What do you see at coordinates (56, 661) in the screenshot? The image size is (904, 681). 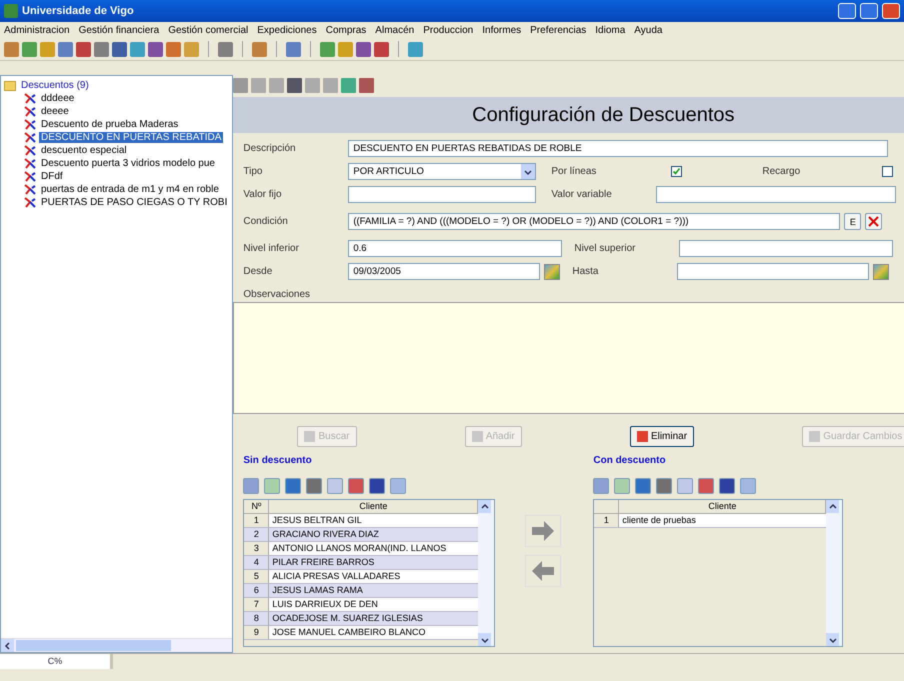 I see `status-text: C%` at bounding box center [56, 661].